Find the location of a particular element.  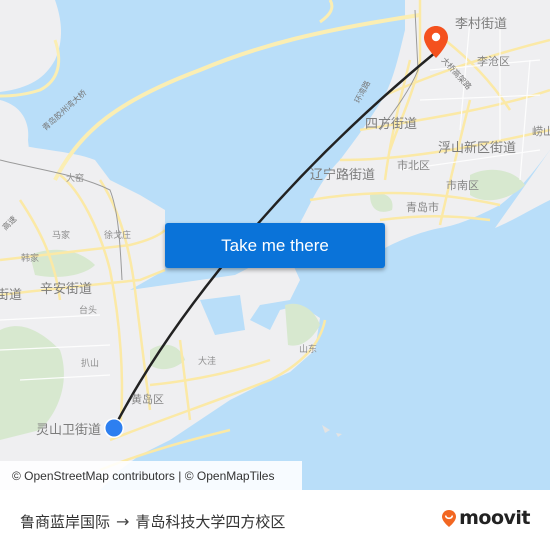

moovit-pin-icon is located at coordinates (449, 518).